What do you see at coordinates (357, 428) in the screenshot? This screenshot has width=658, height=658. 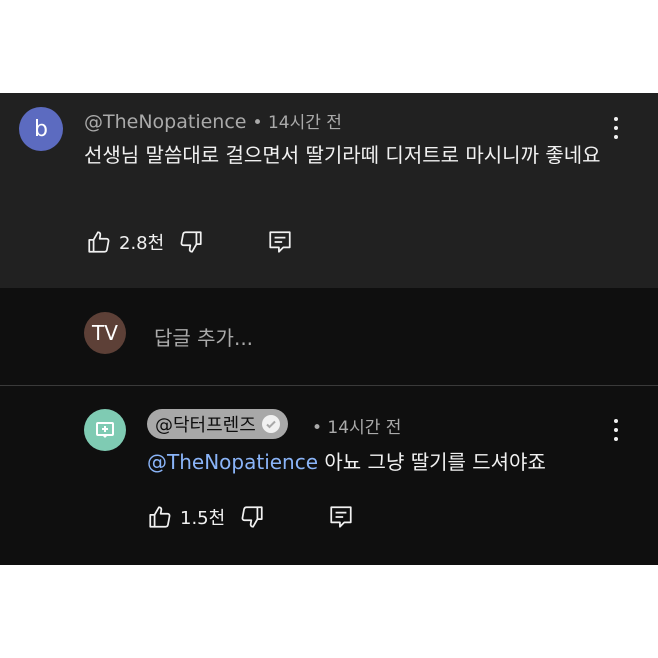 I see `reply-timestamp: • 14시간 전` at bounding box center [357, 428].